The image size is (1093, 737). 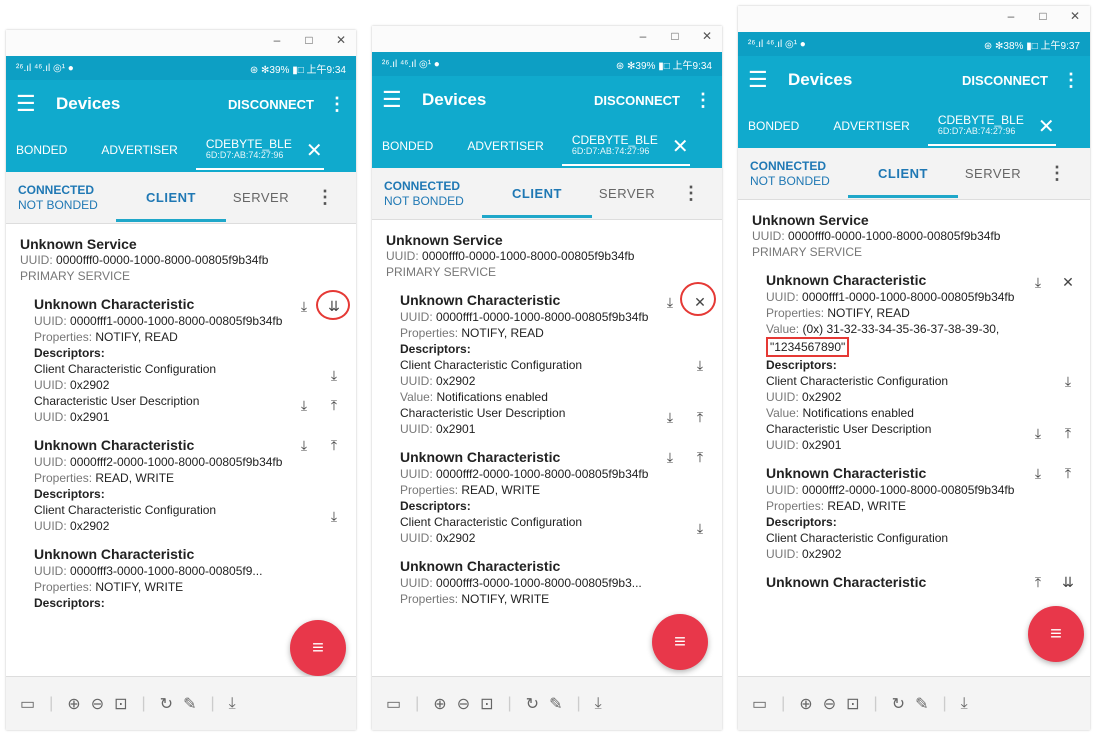 What do you see at coordinates (1068, 282) in the screenshot?
I see `notify-off-icon: ✕` at bounding box center [1068, 282].